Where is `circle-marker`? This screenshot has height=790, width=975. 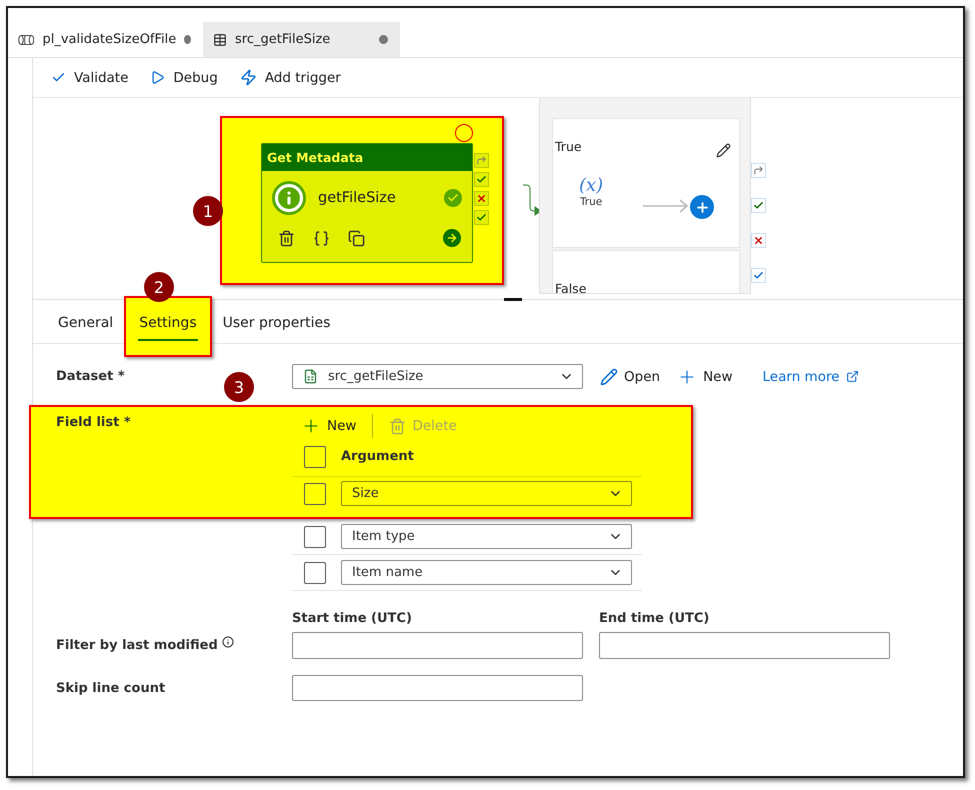
circle-marker is located at coordinates (464, 133).